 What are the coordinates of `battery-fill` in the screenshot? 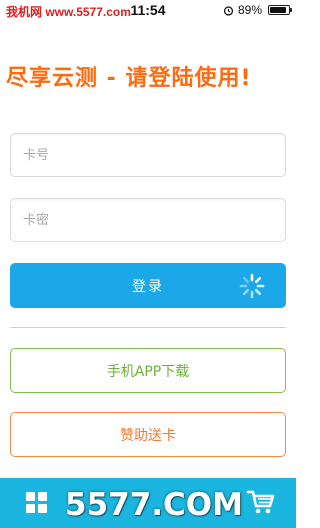 It's located at (278, 10).